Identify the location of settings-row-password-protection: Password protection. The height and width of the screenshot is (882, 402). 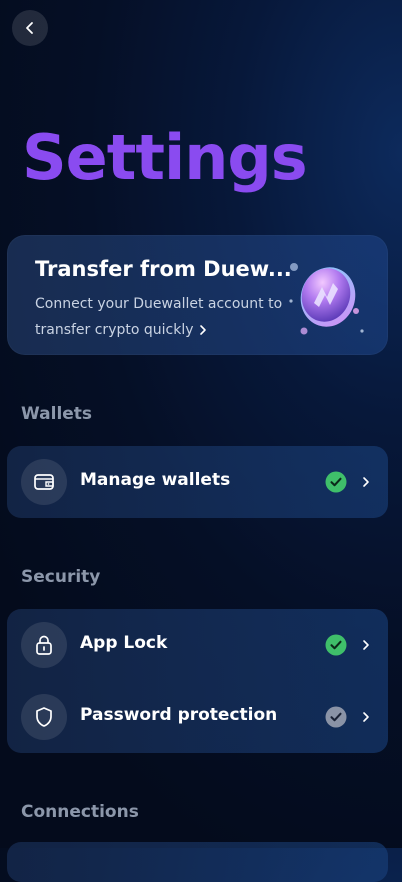
(197, 717).